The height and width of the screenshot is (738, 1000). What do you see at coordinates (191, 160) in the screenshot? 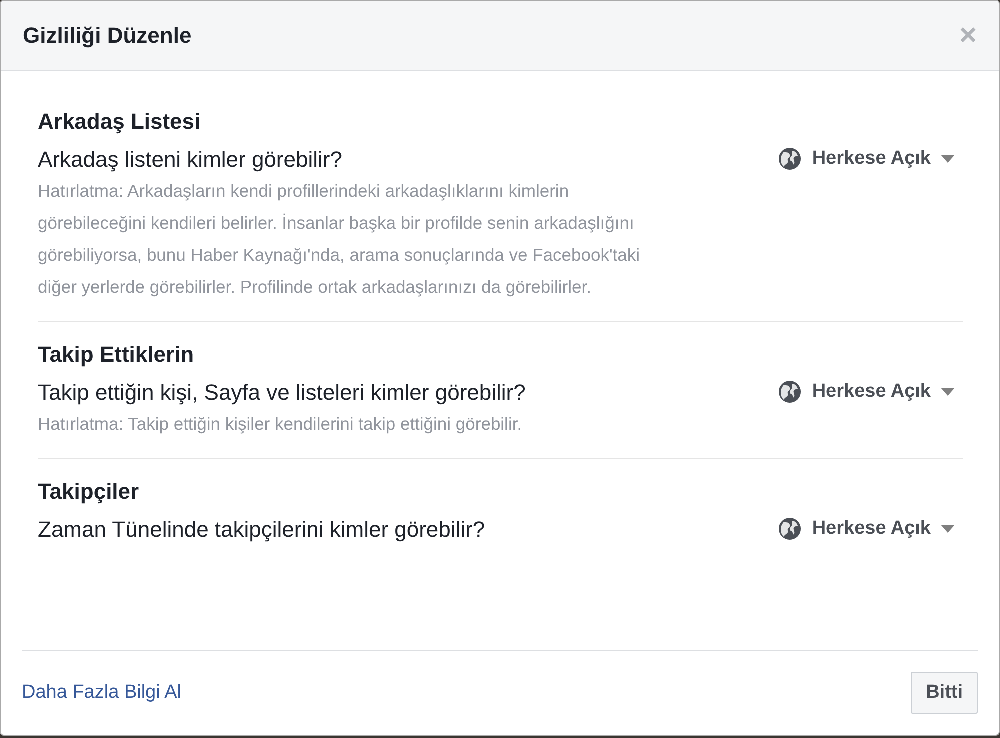
I see `section-question: Arkadaş listeni kimler görebilir?` at bounding box center [191, 160].